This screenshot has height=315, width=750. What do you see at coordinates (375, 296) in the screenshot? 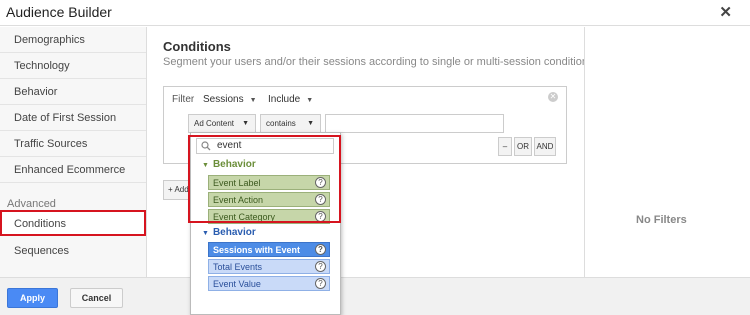
I see `footer: Apply Cancel` at bounding box center [375, 296].